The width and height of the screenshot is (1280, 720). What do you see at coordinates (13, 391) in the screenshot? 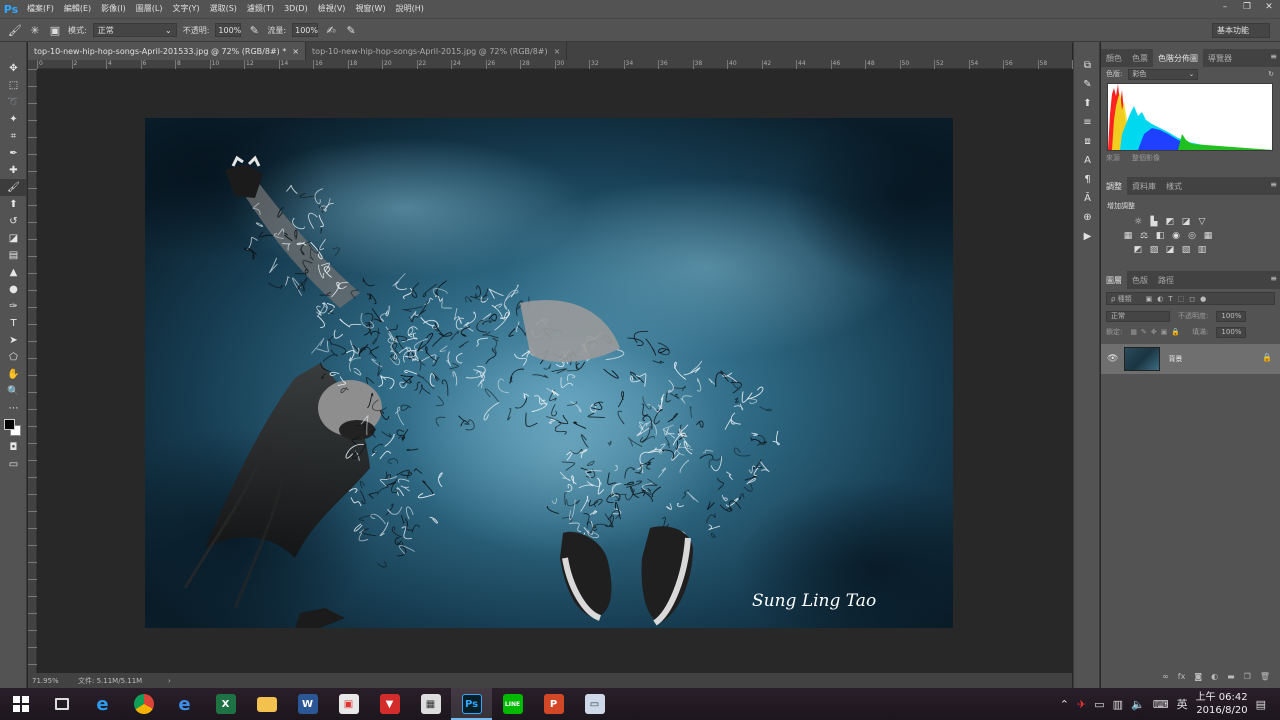
I see `zoom-tool-icon: 🔍` at bounding box center [13, 391].